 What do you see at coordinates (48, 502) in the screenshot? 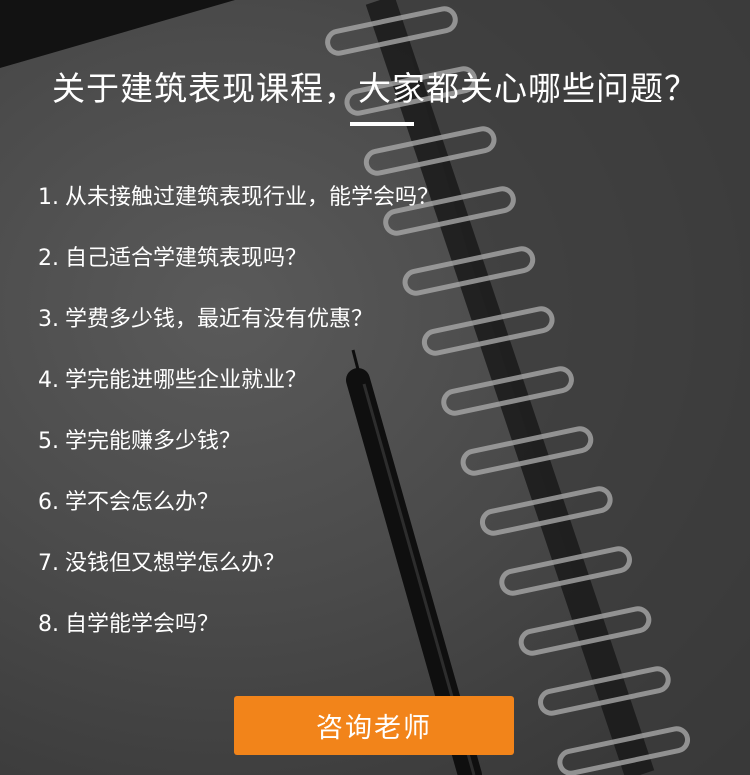
I see `faq-number: 6.` at bounding box center [48, 502].